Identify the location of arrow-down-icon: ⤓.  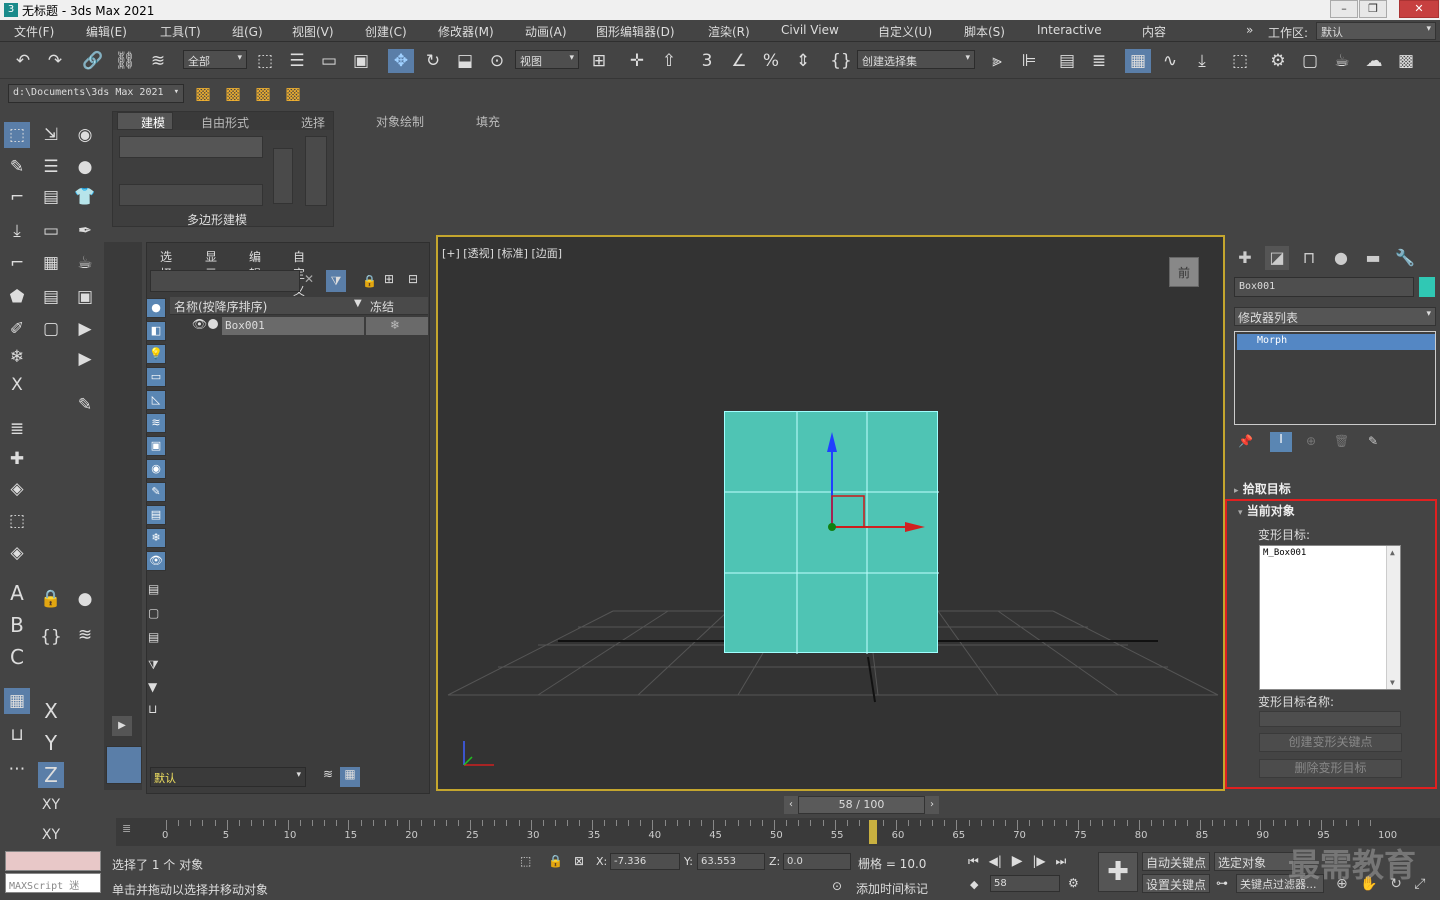
(17, 231).